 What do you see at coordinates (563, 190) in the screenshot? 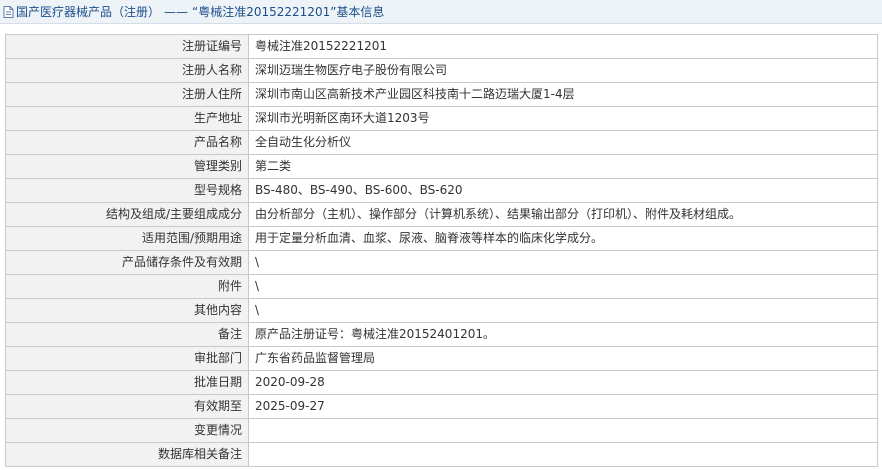
I see `field-value: BS-480、BS-490、BS-600、BS-620` at bounding box center [563, 190].